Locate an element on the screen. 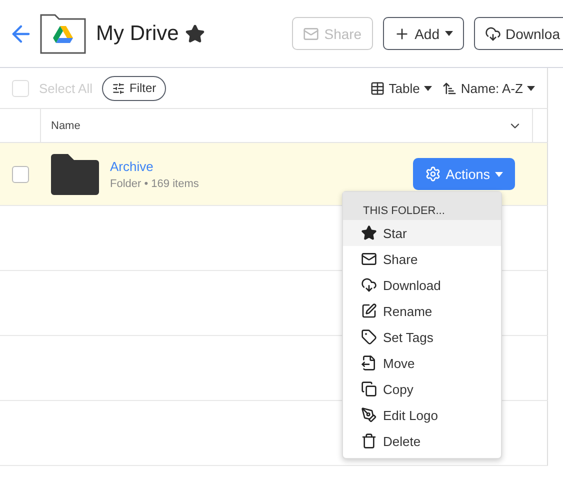  drive-folder-icon is located at coordinates (63, 34).